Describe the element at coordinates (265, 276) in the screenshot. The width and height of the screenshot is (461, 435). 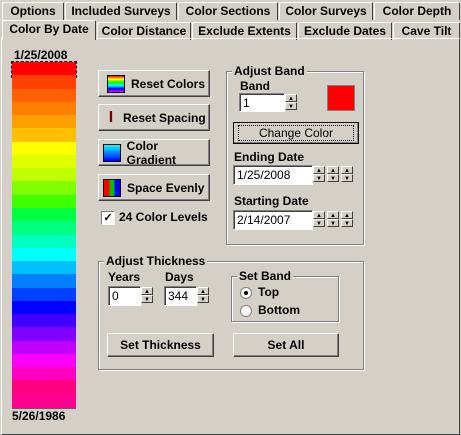
I see `set-band-title: Set Band` at that location.